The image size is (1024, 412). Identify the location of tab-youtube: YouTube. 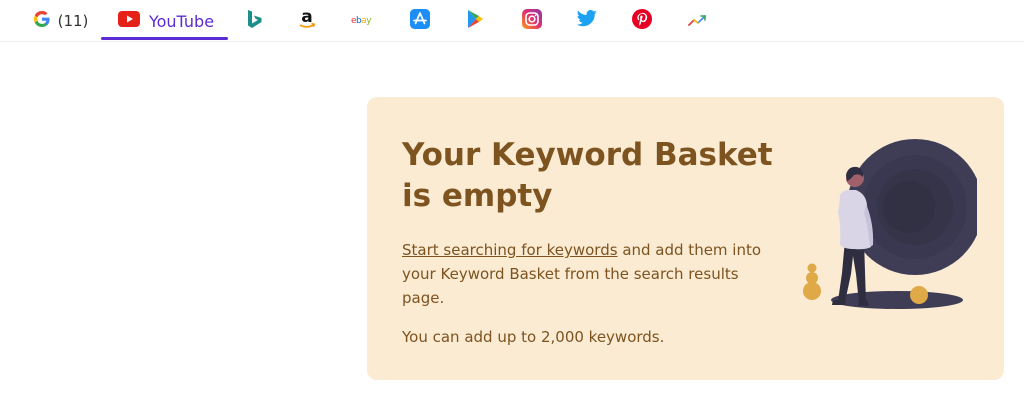
(166, 21).